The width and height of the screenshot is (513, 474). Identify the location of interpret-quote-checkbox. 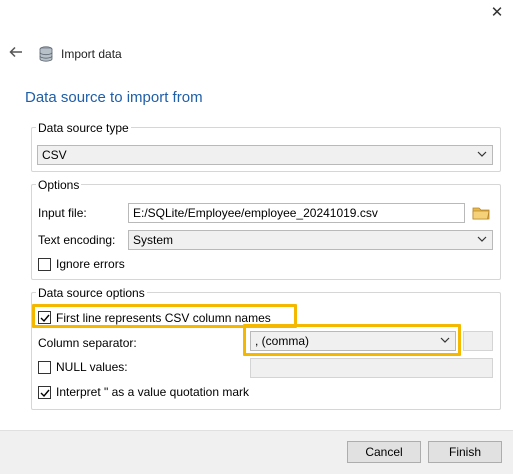
(44, 392).